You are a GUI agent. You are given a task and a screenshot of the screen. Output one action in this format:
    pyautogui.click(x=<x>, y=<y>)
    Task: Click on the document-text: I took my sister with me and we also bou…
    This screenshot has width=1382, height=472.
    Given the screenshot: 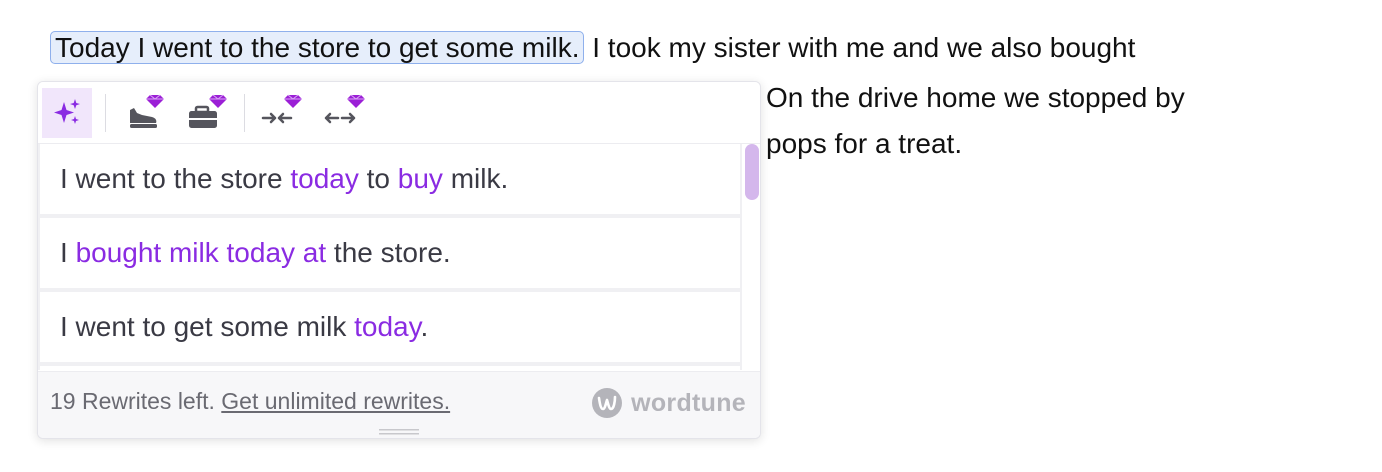 What is the action you would take?
    pyautogui.click(x=864, y=47)
    